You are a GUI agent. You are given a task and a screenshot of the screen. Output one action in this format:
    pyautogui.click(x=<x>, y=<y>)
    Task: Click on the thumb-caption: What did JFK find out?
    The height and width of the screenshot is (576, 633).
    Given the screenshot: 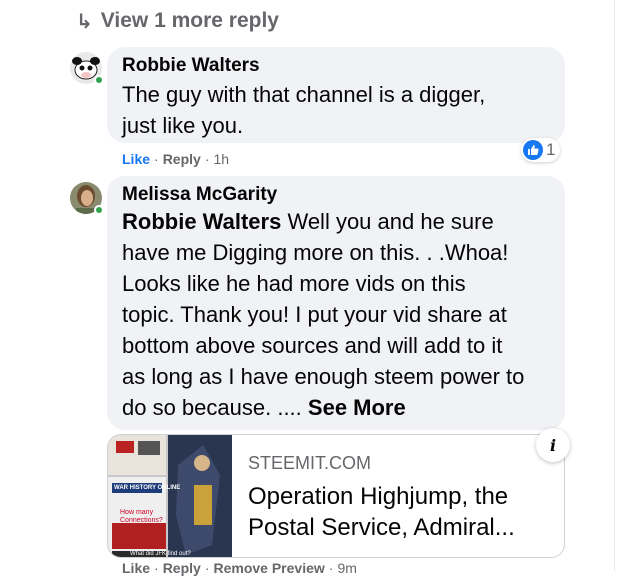 What is the action you would take?
    pyautogui.click(x=160, y=554)
    